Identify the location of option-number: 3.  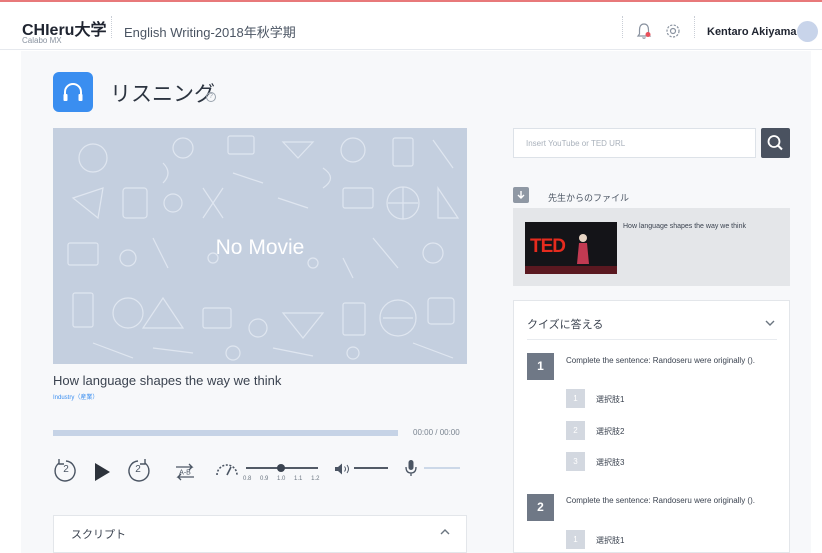
(575, 461).